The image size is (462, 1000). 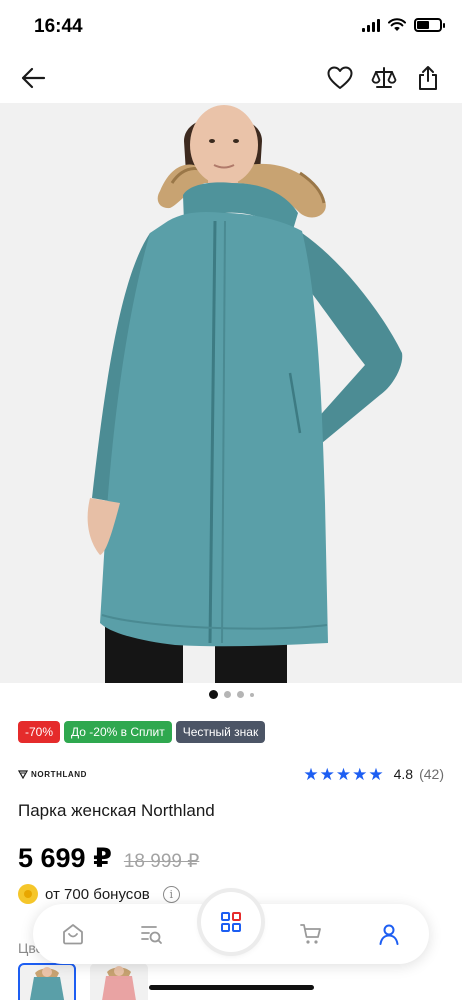 I want to click on bonus-row: от 700 бонусов i, so click(x=99, y=894).